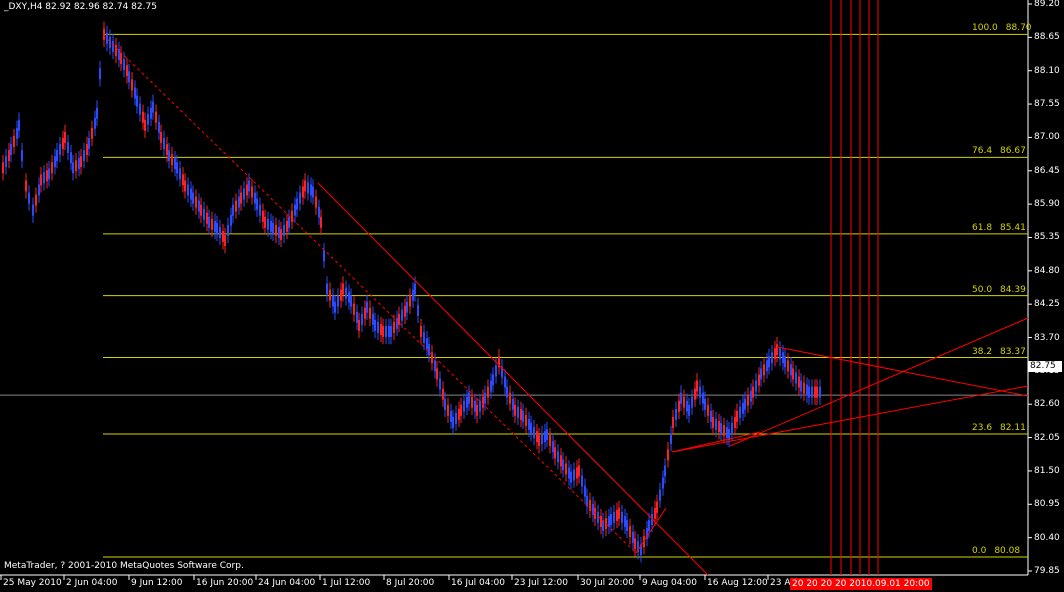 This screenshot has height=592, width=1064. Describe the element at coordinates (1045, 366) in the screenshot. I see `current-price-marker: 82.75` at that location.